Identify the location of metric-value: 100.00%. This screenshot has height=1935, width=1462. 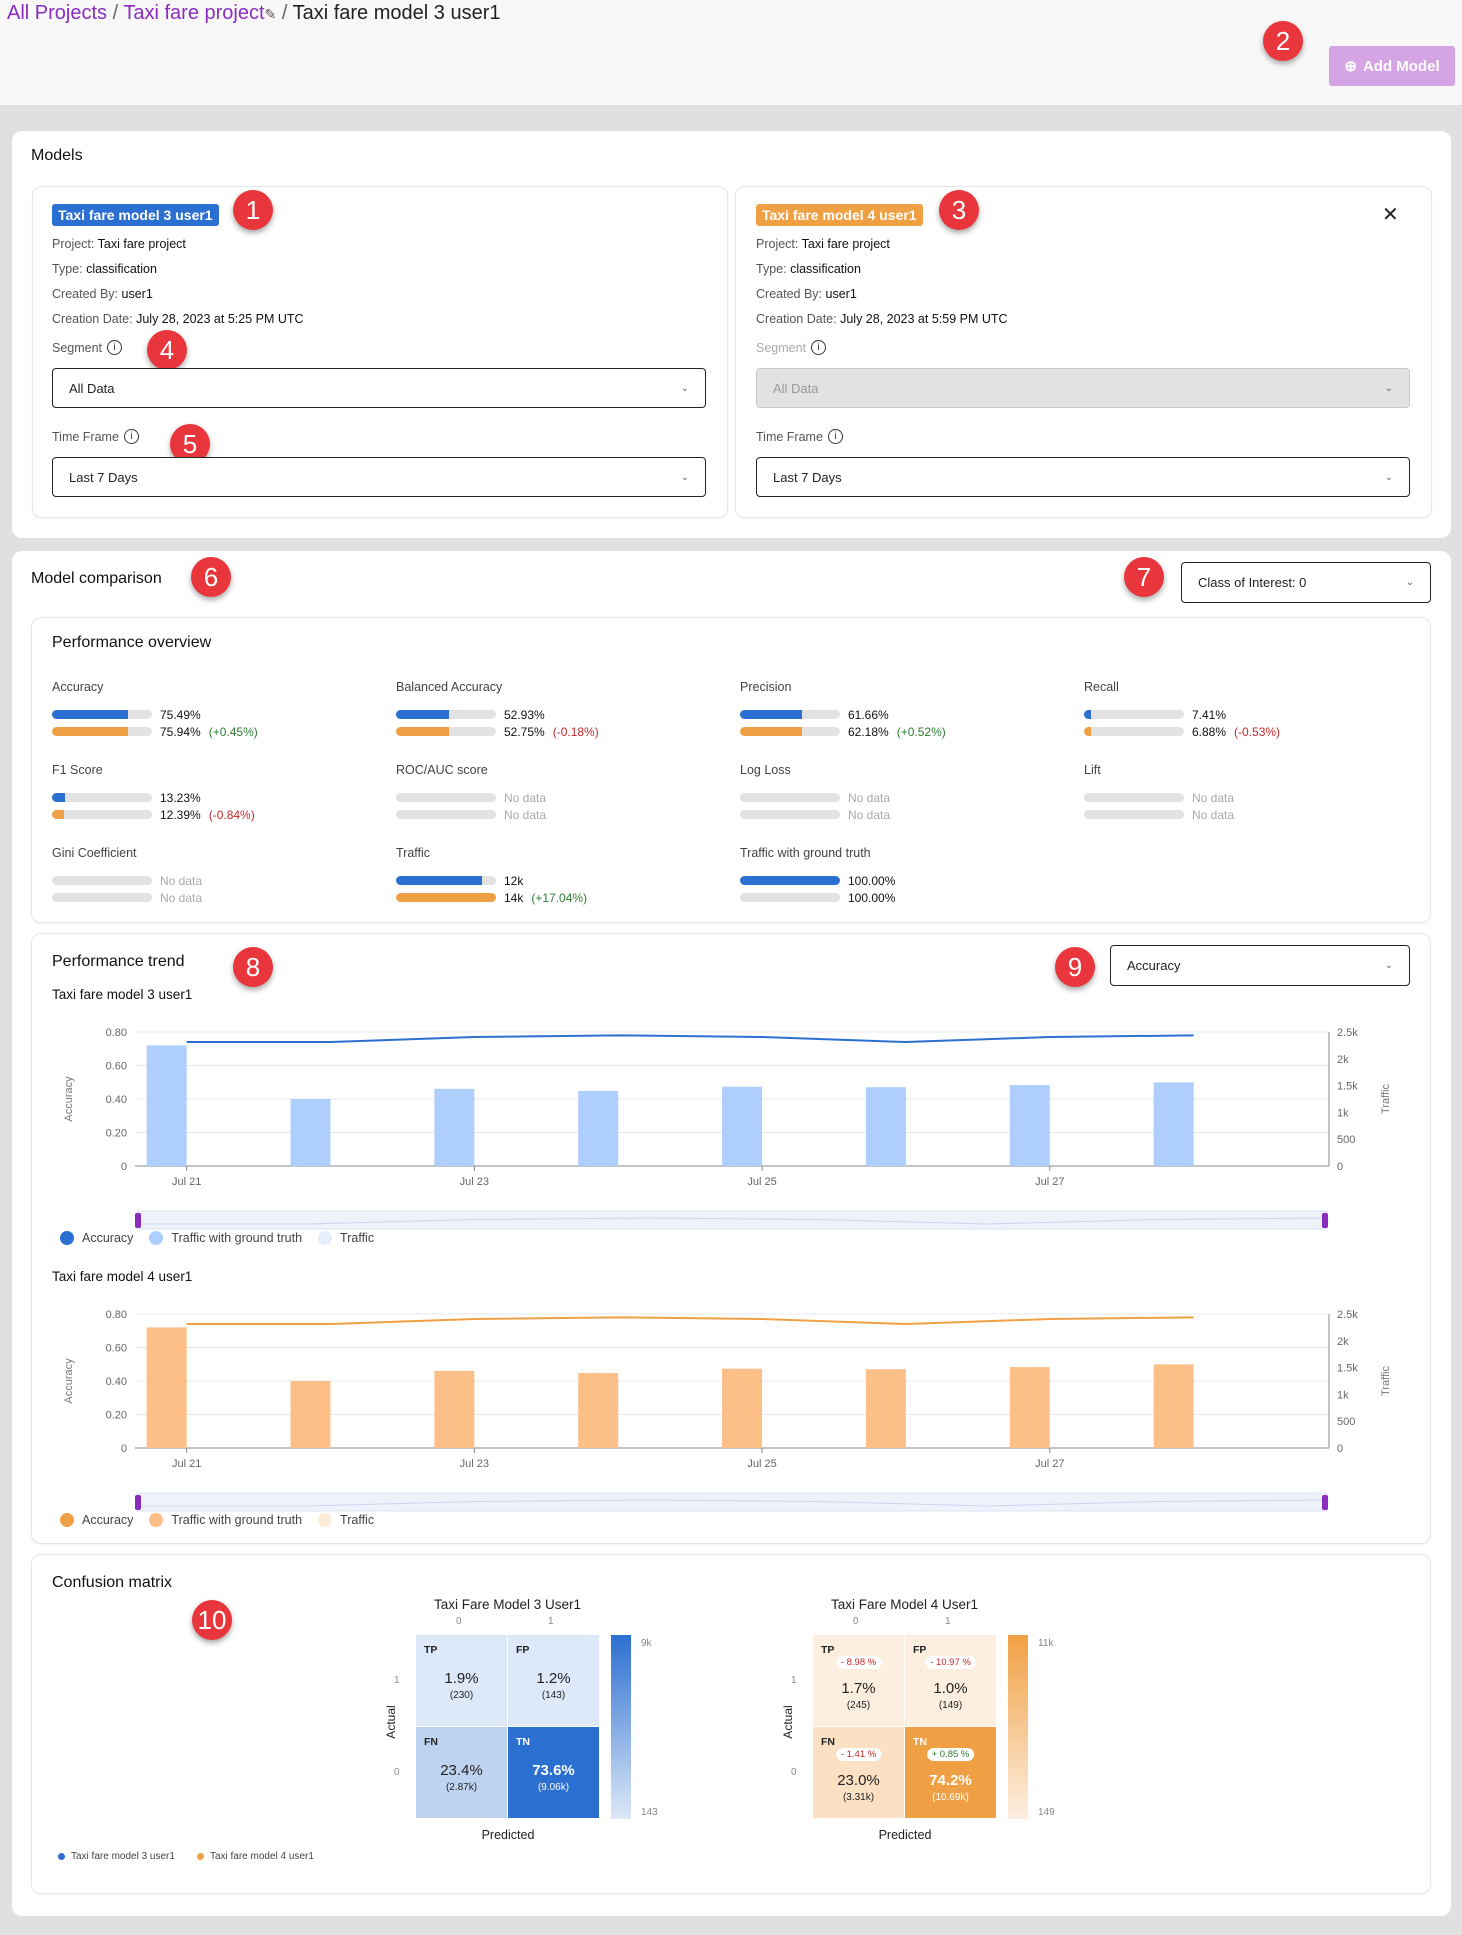
(872, 880).